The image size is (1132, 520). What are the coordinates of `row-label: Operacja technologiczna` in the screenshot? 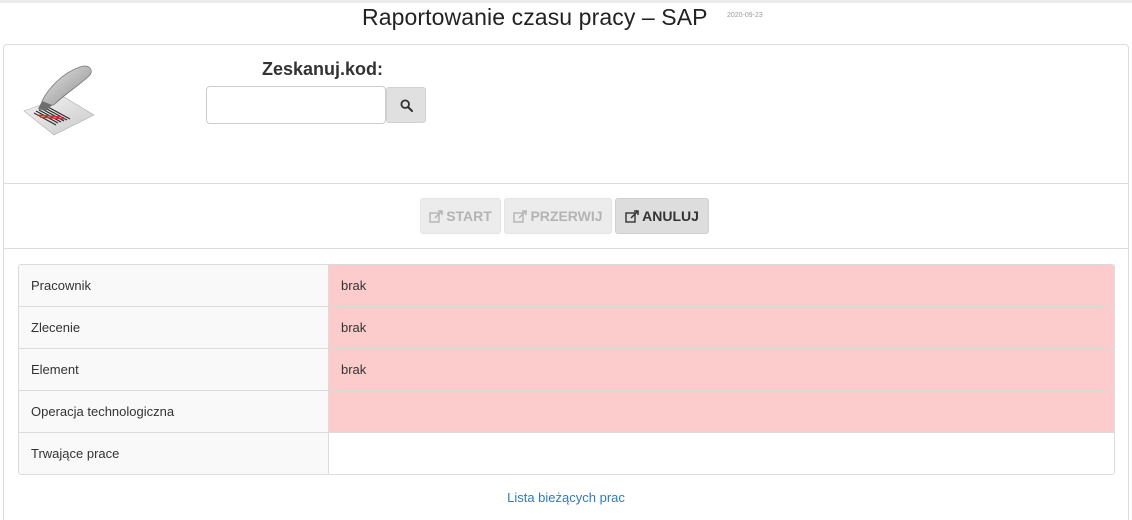 It's located at (174, 411).